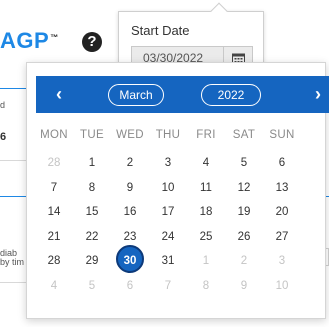 Image resolution: width=329 pixels, height=327 pixels. What do you see at coordinates (130, 237) in the screenshot?
I see `calendar-day: 23` at bounding box center [130, 237].